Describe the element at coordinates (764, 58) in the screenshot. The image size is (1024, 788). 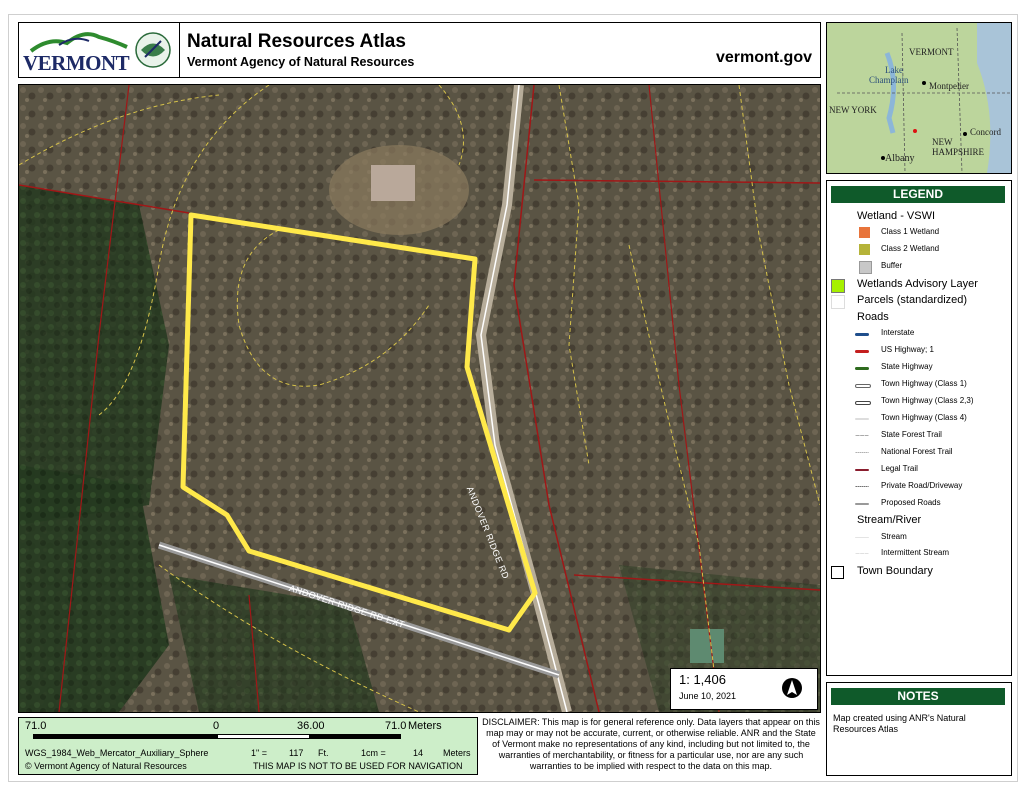
I see `vermont-gov-link: vermont.gov` at that location.